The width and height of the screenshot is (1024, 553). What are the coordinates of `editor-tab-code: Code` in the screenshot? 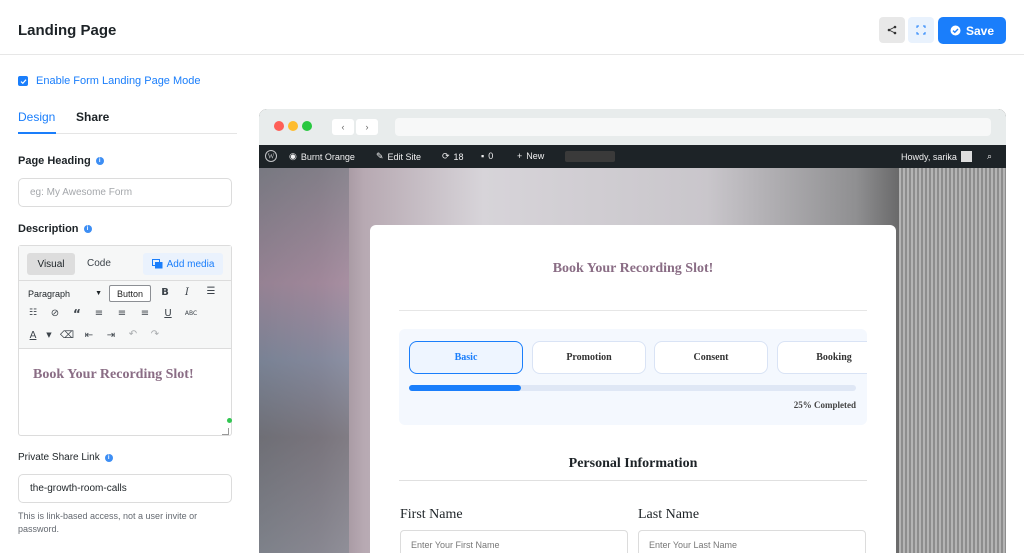 It's located at (99, 263).